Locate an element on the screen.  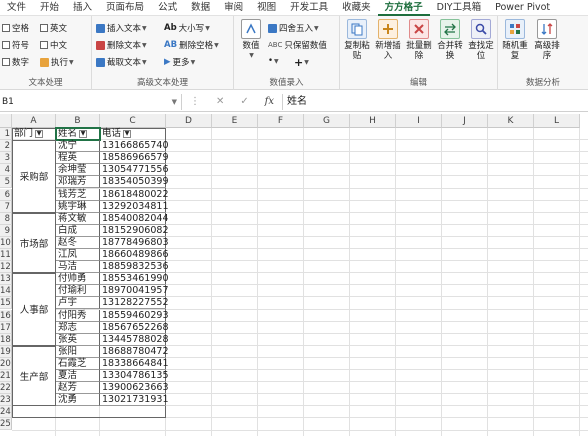
row-header: 23 is located at coordinates (6, 400).